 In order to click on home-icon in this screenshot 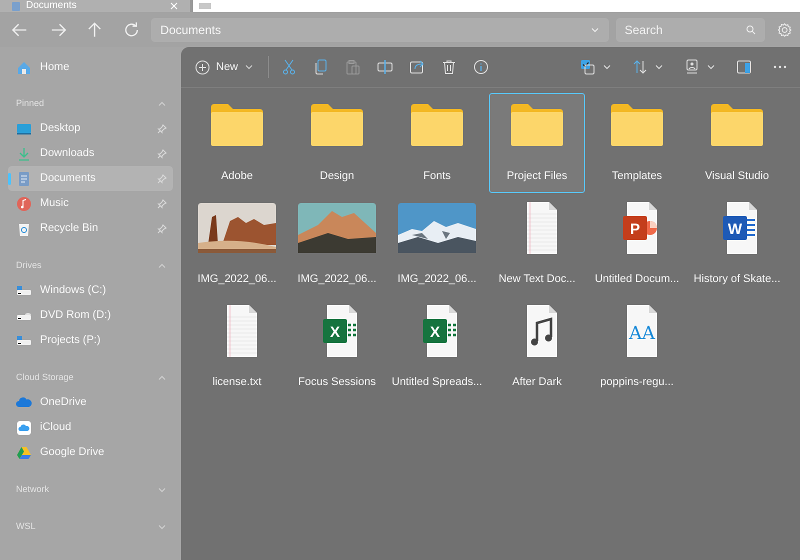, I will do `click(24, 68)`.